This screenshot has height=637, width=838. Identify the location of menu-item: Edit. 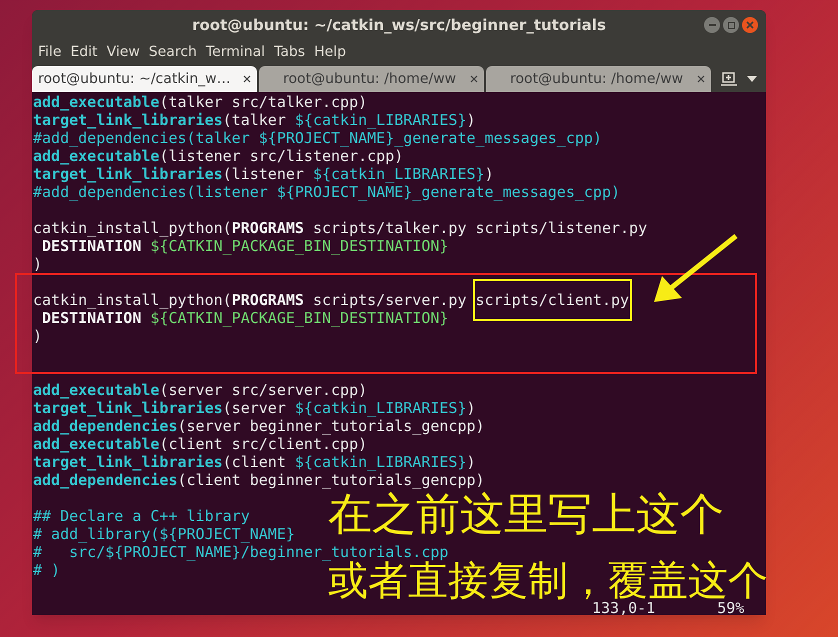
(84, 52).